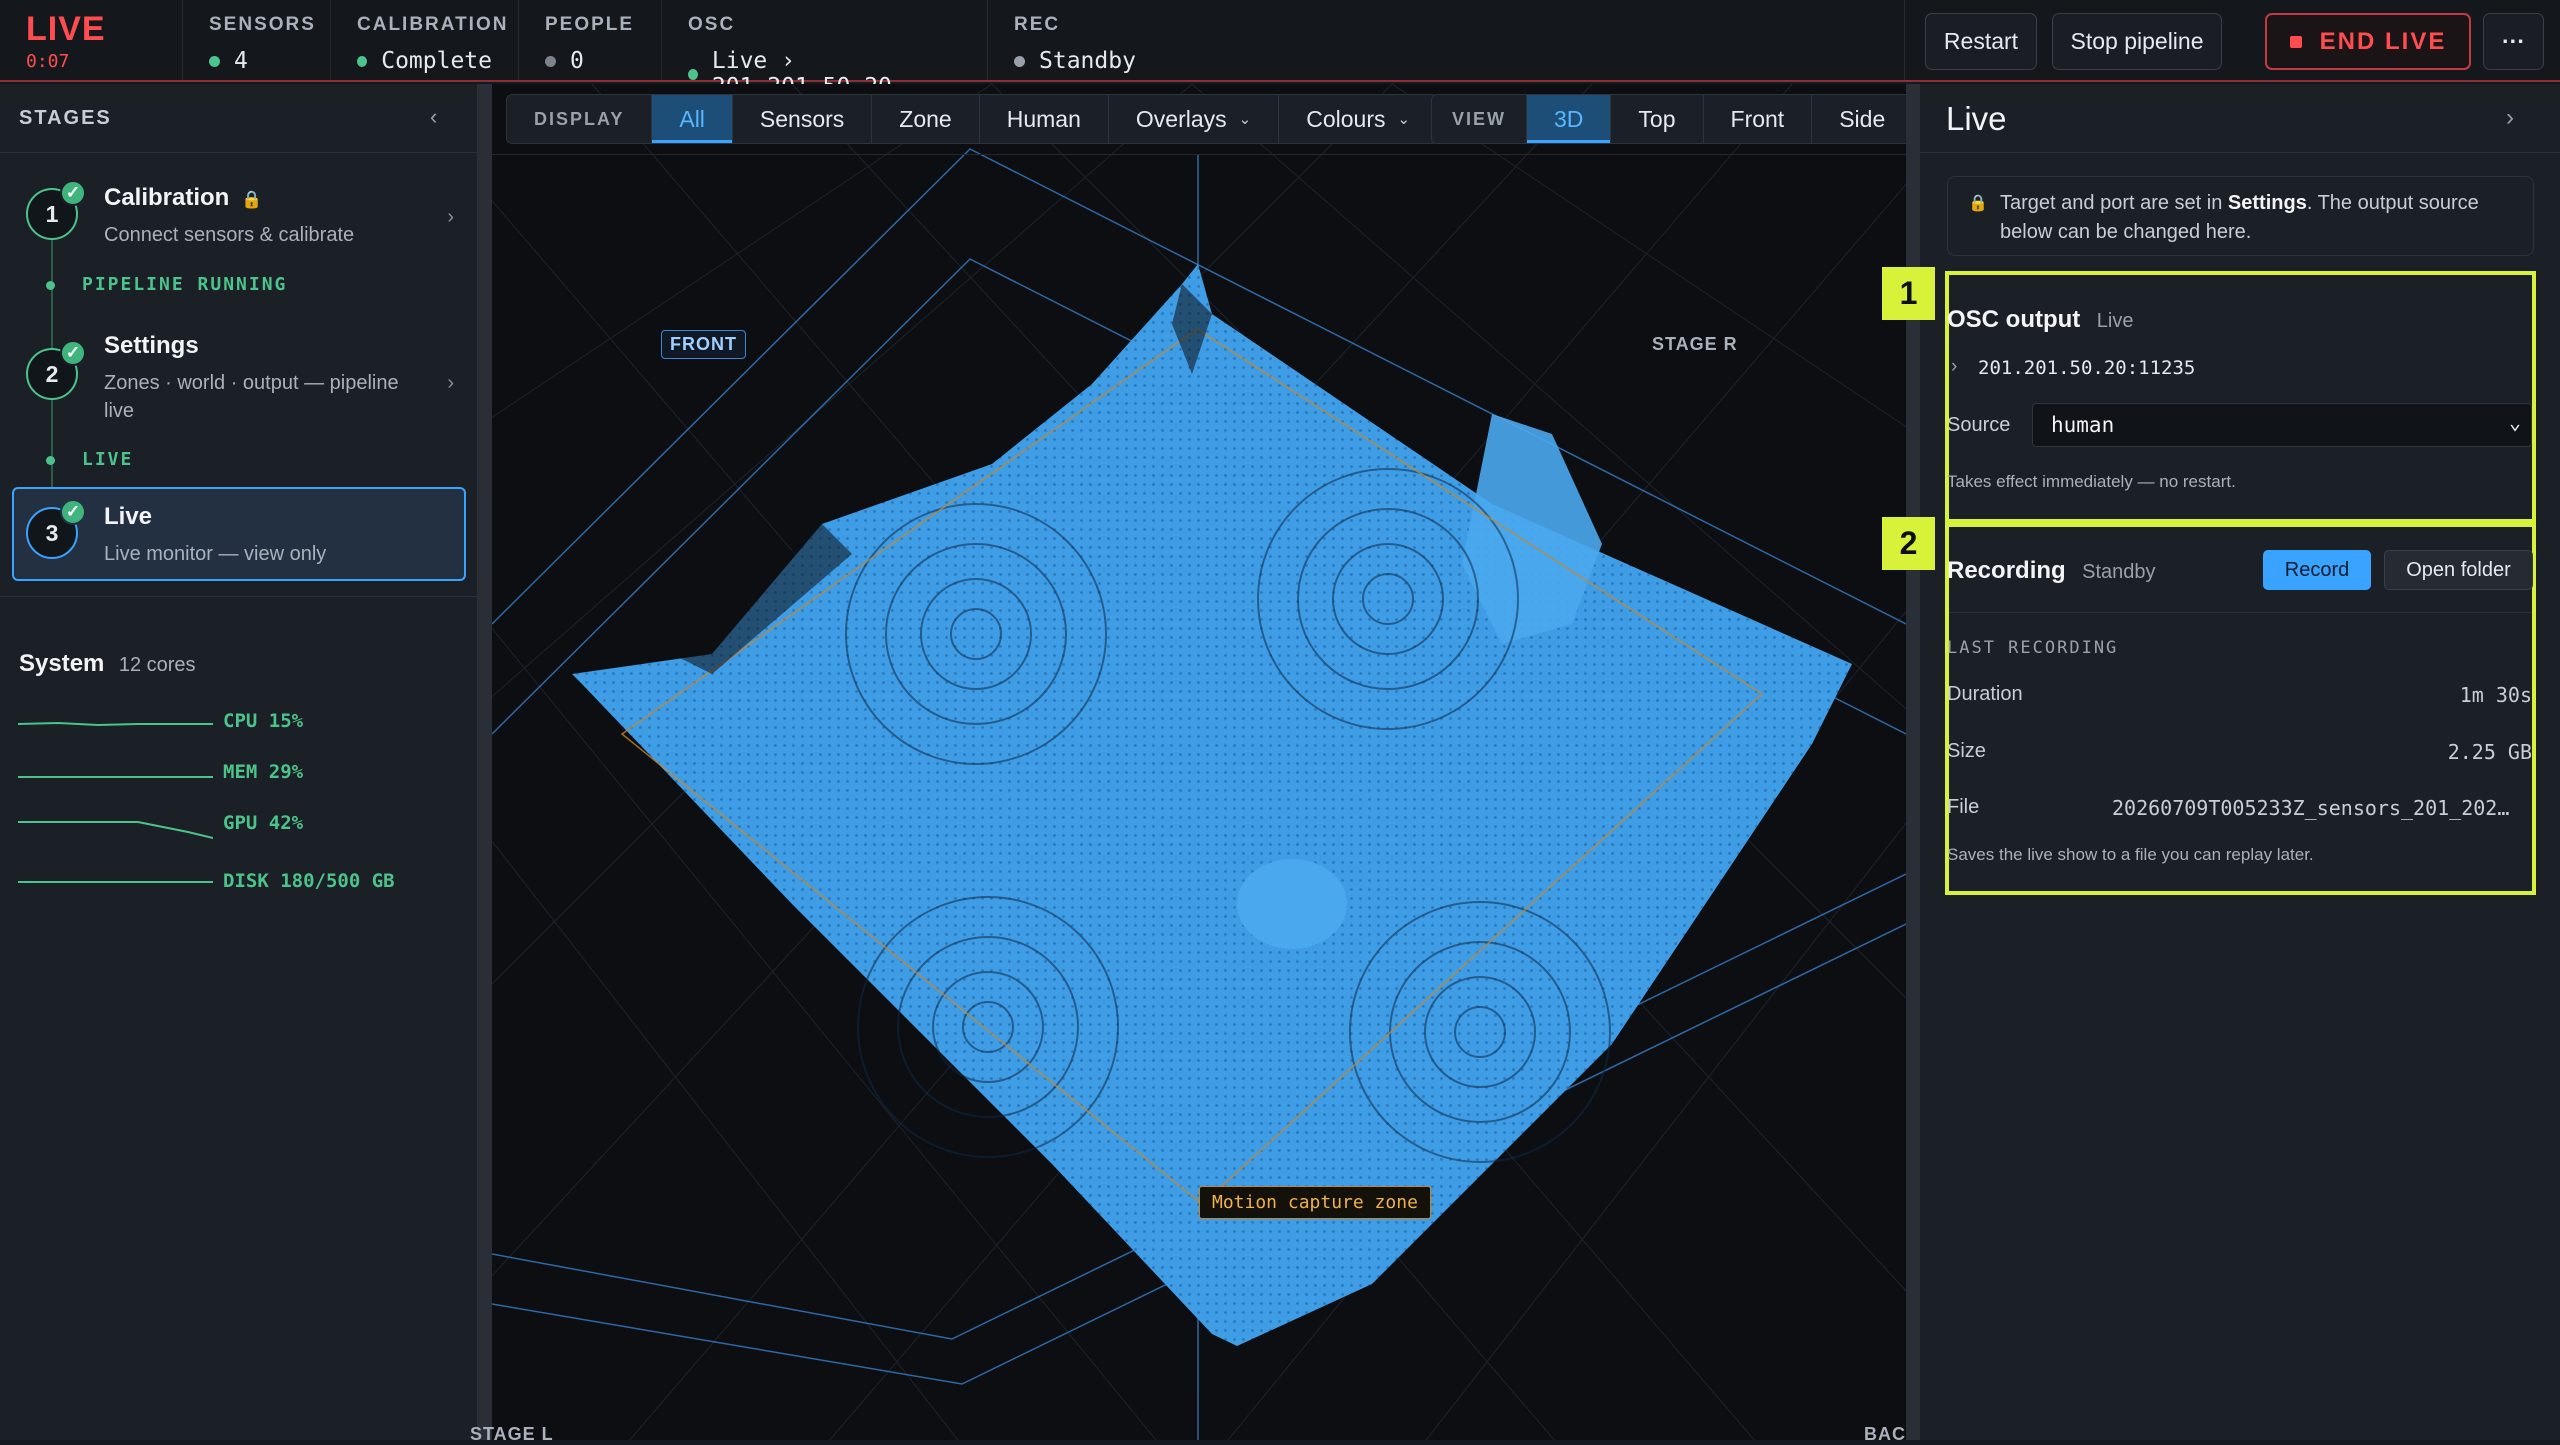 The height and width of the screenshot is (1445, 2560). Describe the element at coordinates (1358, 119) in the screenshot. I see `colours-dropdown: Colours ⌄` at that location.